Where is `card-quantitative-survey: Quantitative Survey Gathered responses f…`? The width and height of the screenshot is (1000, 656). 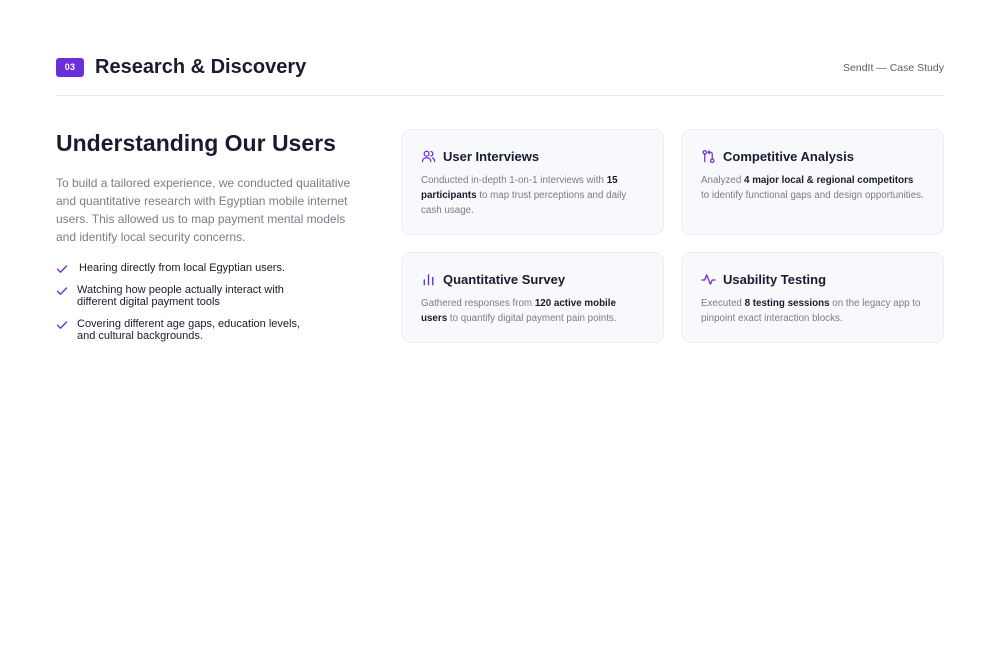 card-quantitative-survey: Quantitative Survey Gathered responses f… is located at coordinates (532, 297).